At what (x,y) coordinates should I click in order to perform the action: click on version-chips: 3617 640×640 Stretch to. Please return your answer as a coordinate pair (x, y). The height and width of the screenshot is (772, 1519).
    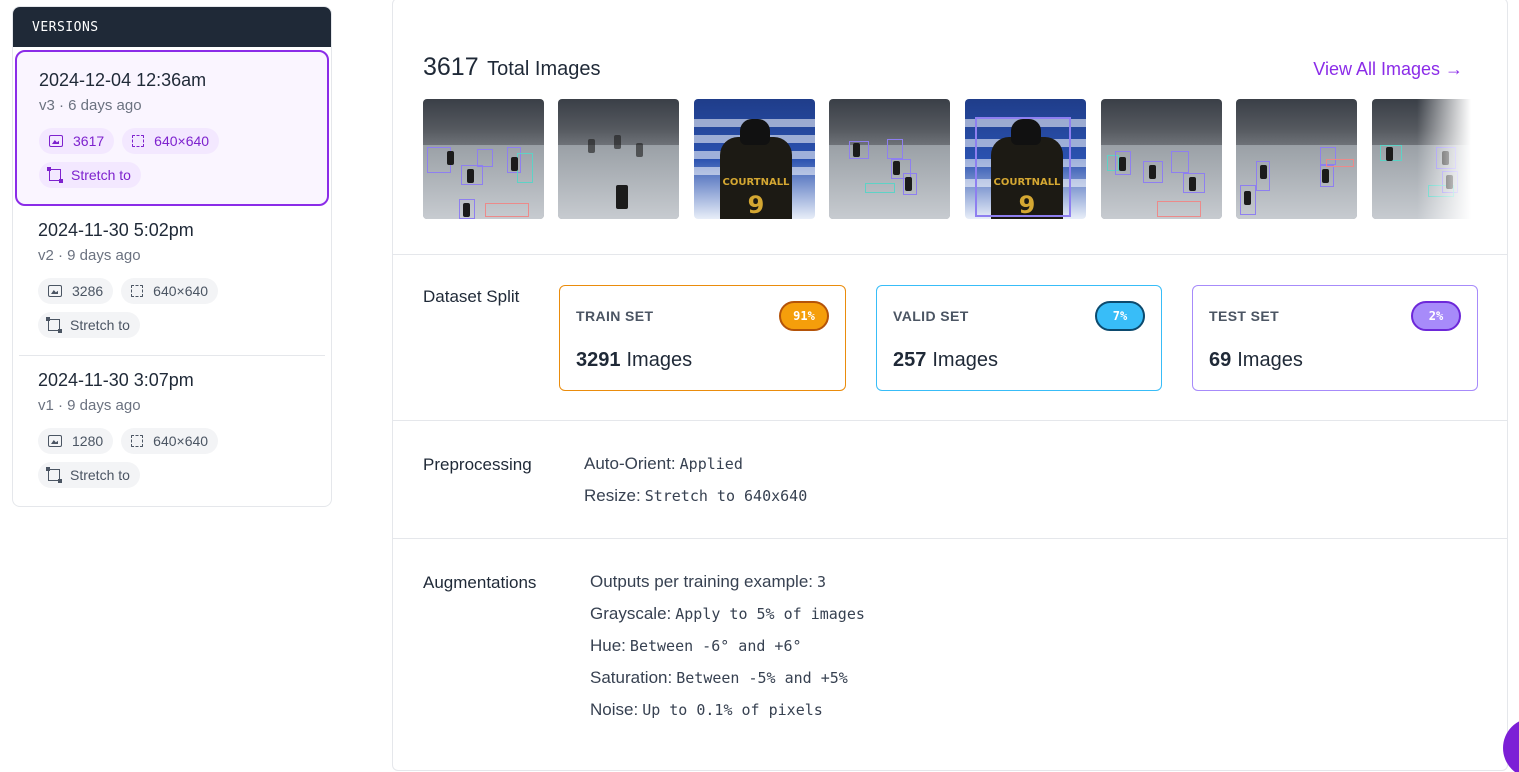
    Looking at the image, I should click on (149, 158).